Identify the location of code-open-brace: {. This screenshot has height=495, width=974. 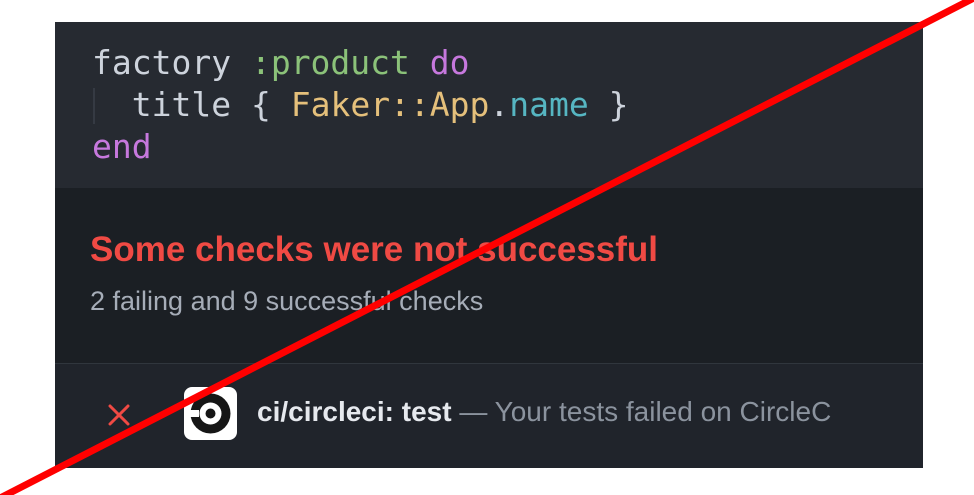
(260, 104).